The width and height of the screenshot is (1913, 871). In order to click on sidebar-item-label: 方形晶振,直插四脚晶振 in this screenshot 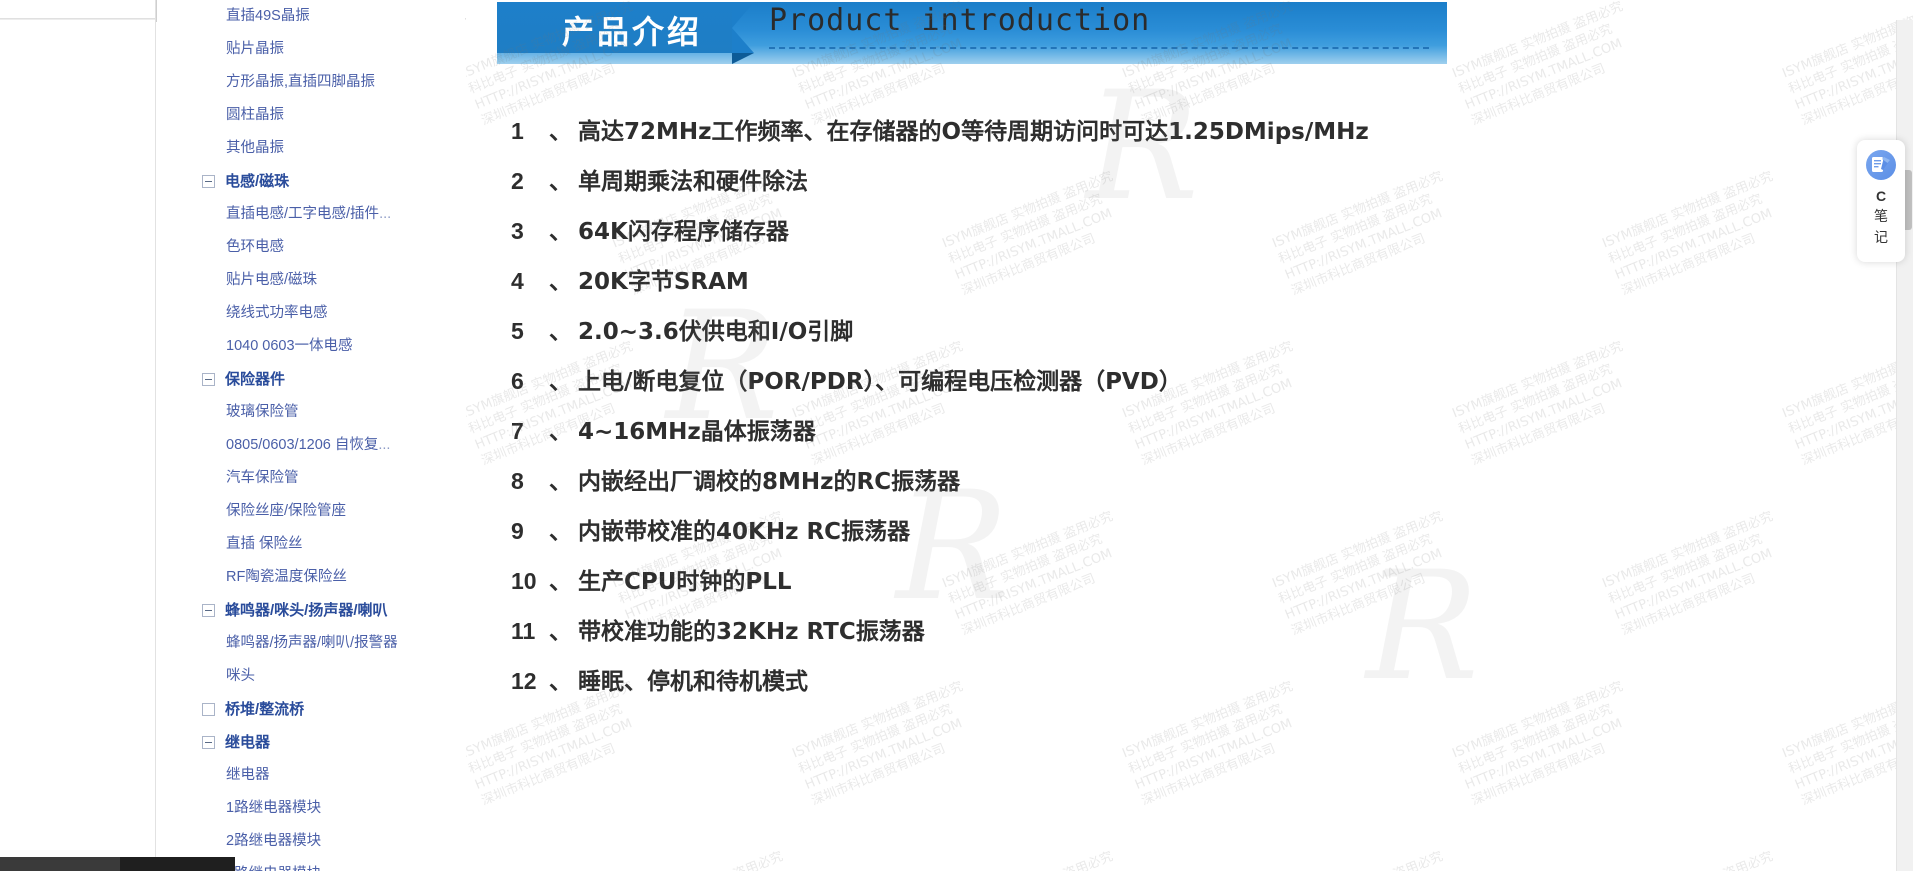, I will do `click(301, 82)`.